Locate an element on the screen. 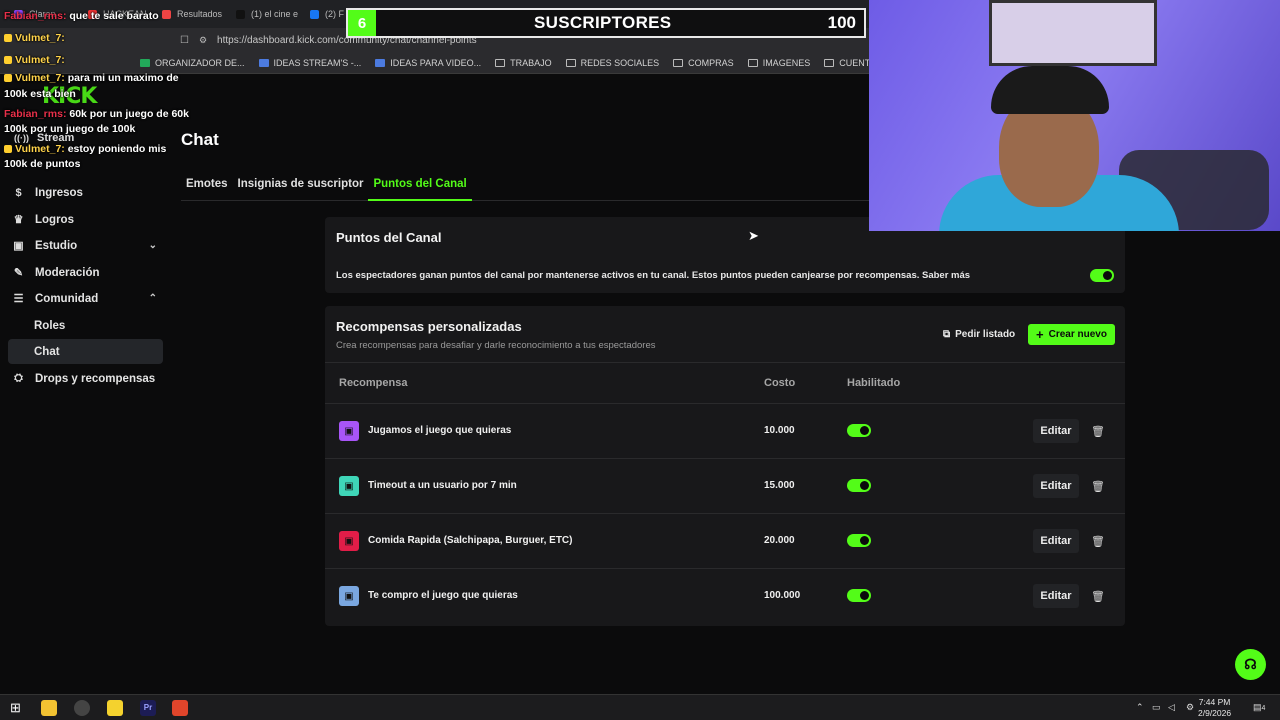 Image resolution: width=1280 pixels, height=720 pixels. tab-puntos-del-canal: Puntos del Canal is located at coordinates (420, 185).